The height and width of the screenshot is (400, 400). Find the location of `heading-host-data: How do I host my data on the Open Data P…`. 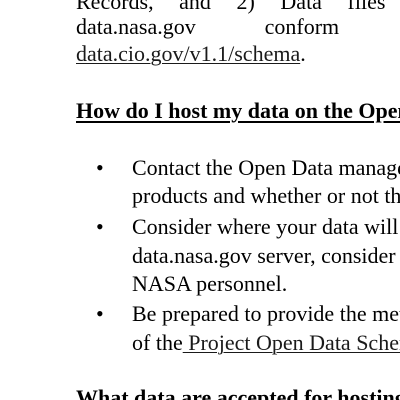

heading-host-data: How do I host my data on the Open Data P… is located at coordinates (238, 110).